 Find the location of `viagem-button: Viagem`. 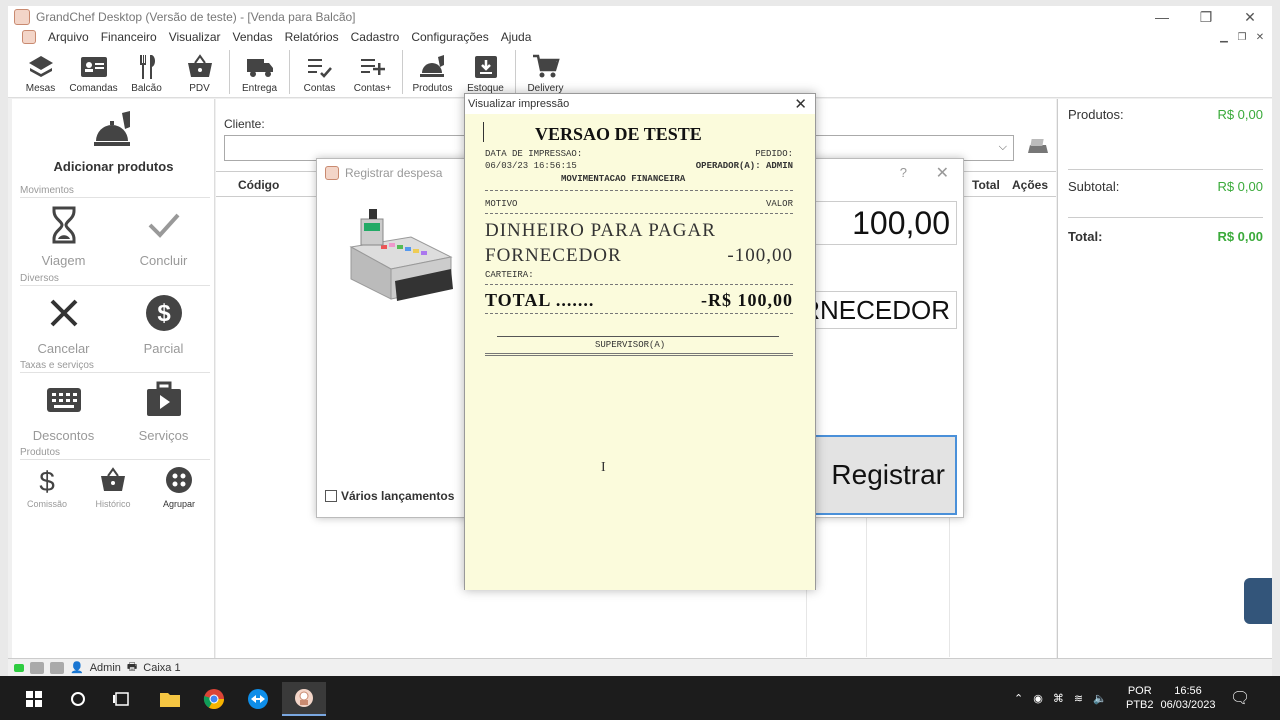

viagem-button: Viagem is located at coordinates (63, 236).